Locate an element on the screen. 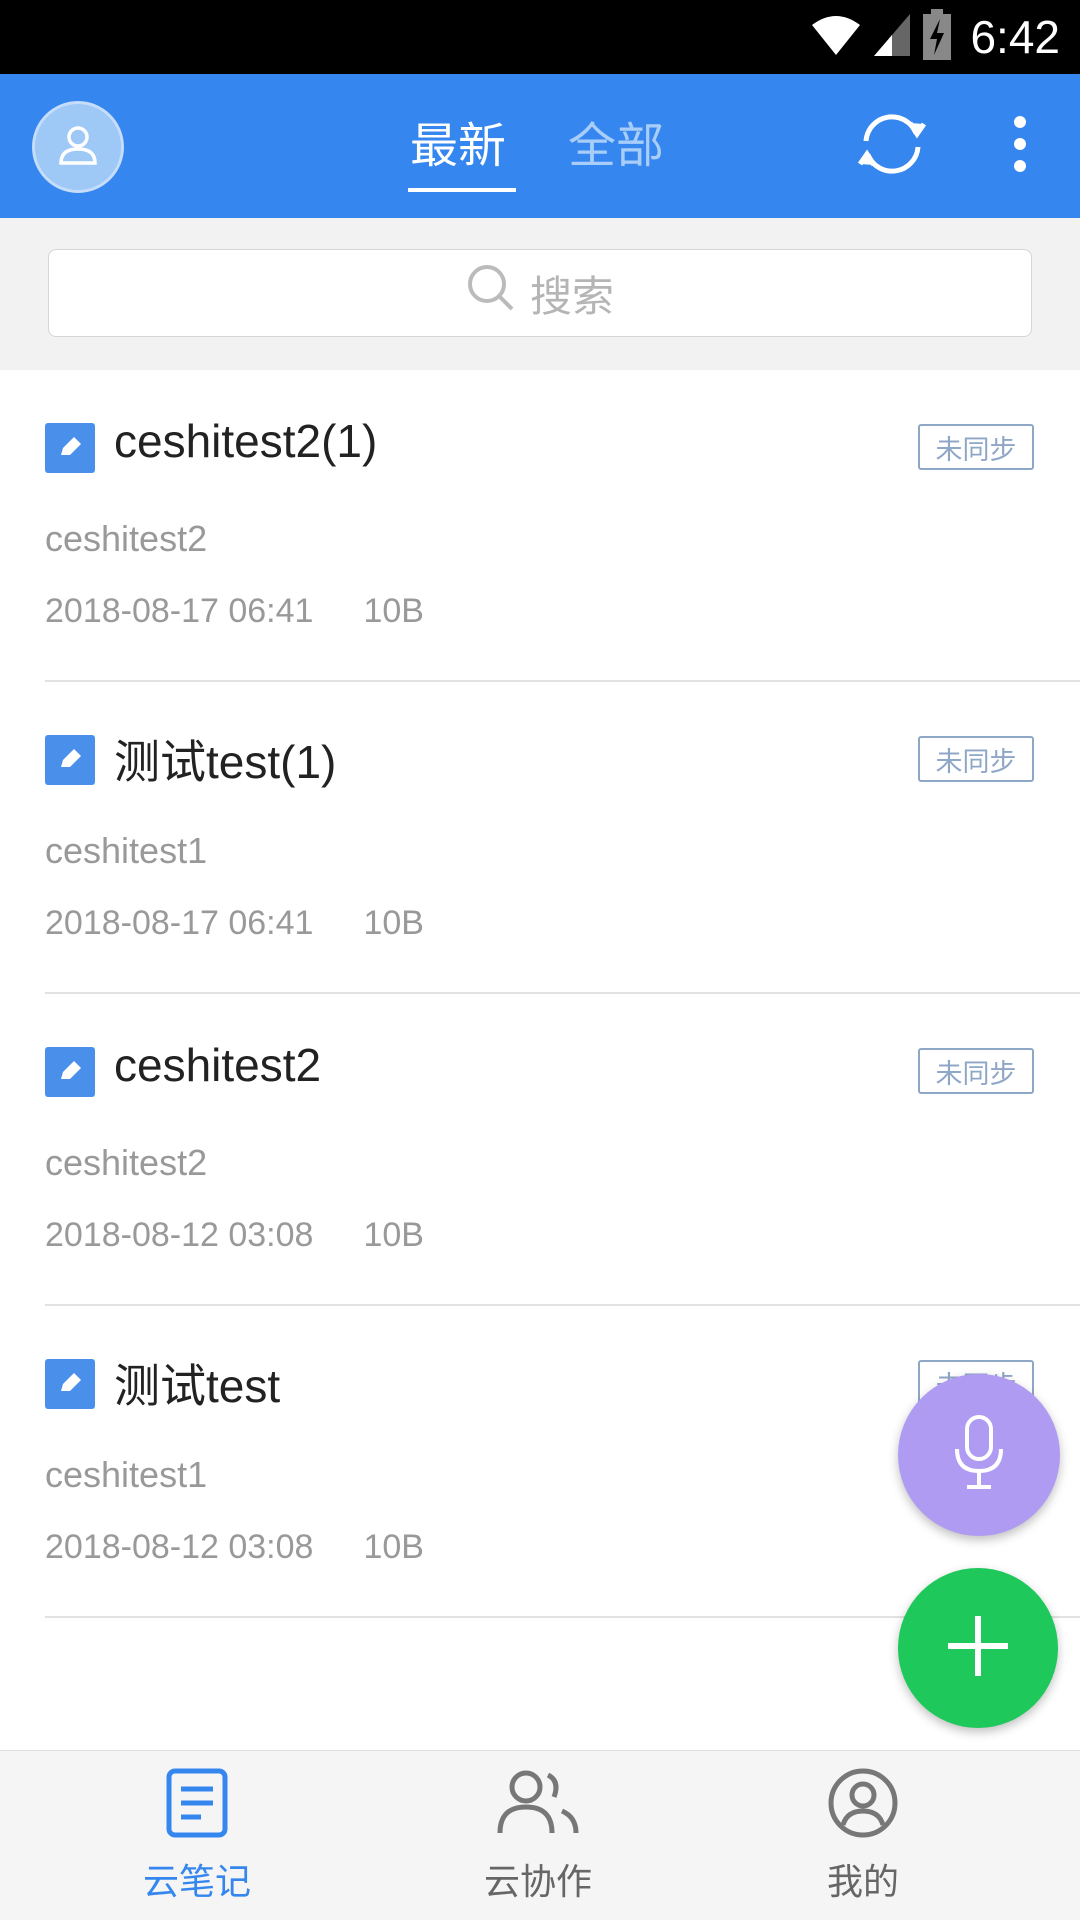 This screenshot has height=1920, width=1080. search-input: 搜索 is located at coordinates (540, 293).